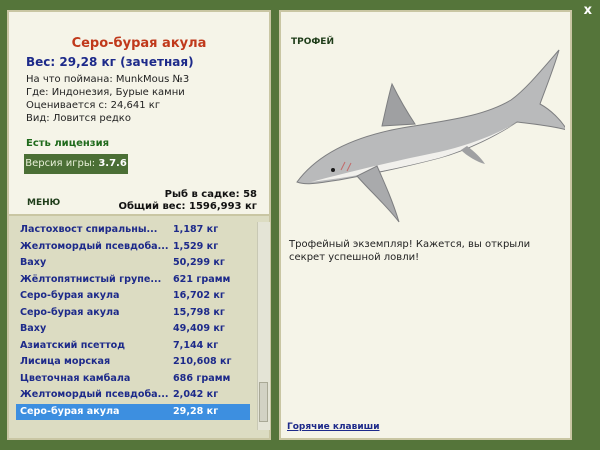  Describe the element at coordinates (263, 326) in the screenshot. I see `catch-list-scrollbar` at that location.